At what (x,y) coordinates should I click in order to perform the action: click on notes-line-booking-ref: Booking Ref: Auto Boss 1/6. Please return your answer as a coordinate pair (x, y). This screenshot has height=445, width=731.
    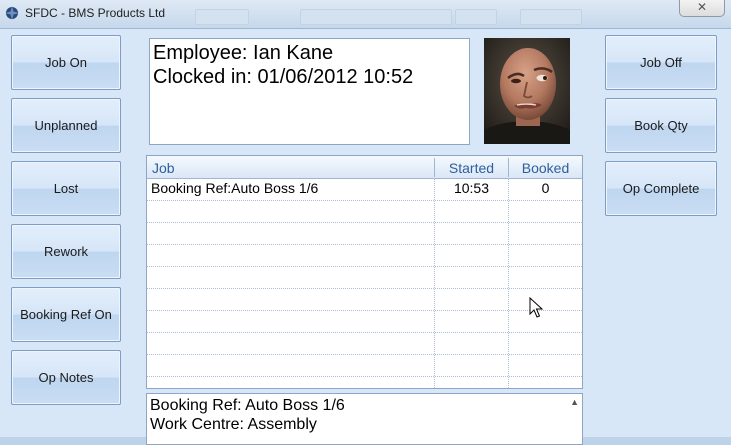
    Looking at the image, I should click on (247, 405).